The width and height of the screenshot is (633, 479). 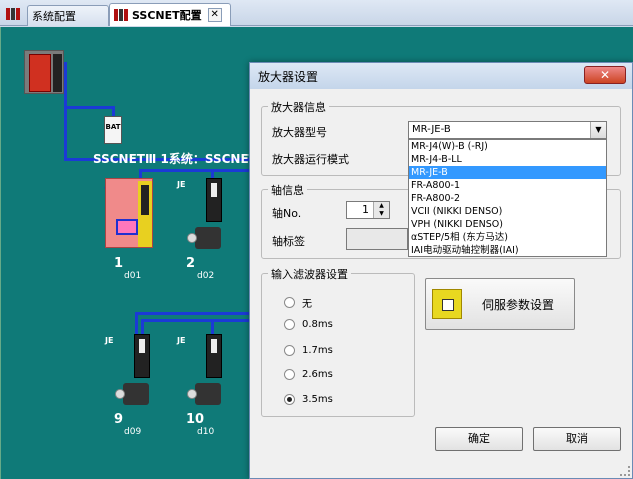 What do you see at coordinates (507, 250) in the screenshot?
I see `dropdown-option: IAI电动驱动轴控制器(IAI)` at bounding box center [507, 250].